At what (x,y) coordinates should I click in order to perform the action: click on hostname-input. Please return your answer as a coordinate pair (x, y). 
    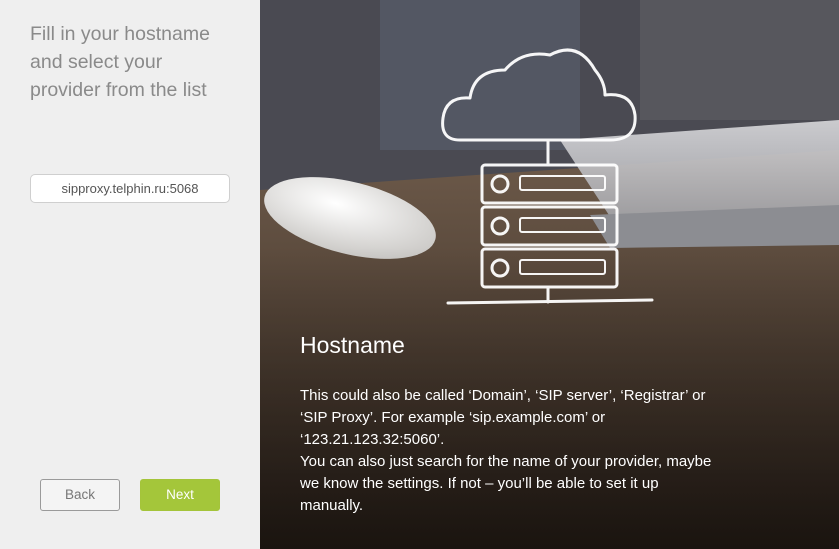
    Looking at the image, I should click on (130, 188).